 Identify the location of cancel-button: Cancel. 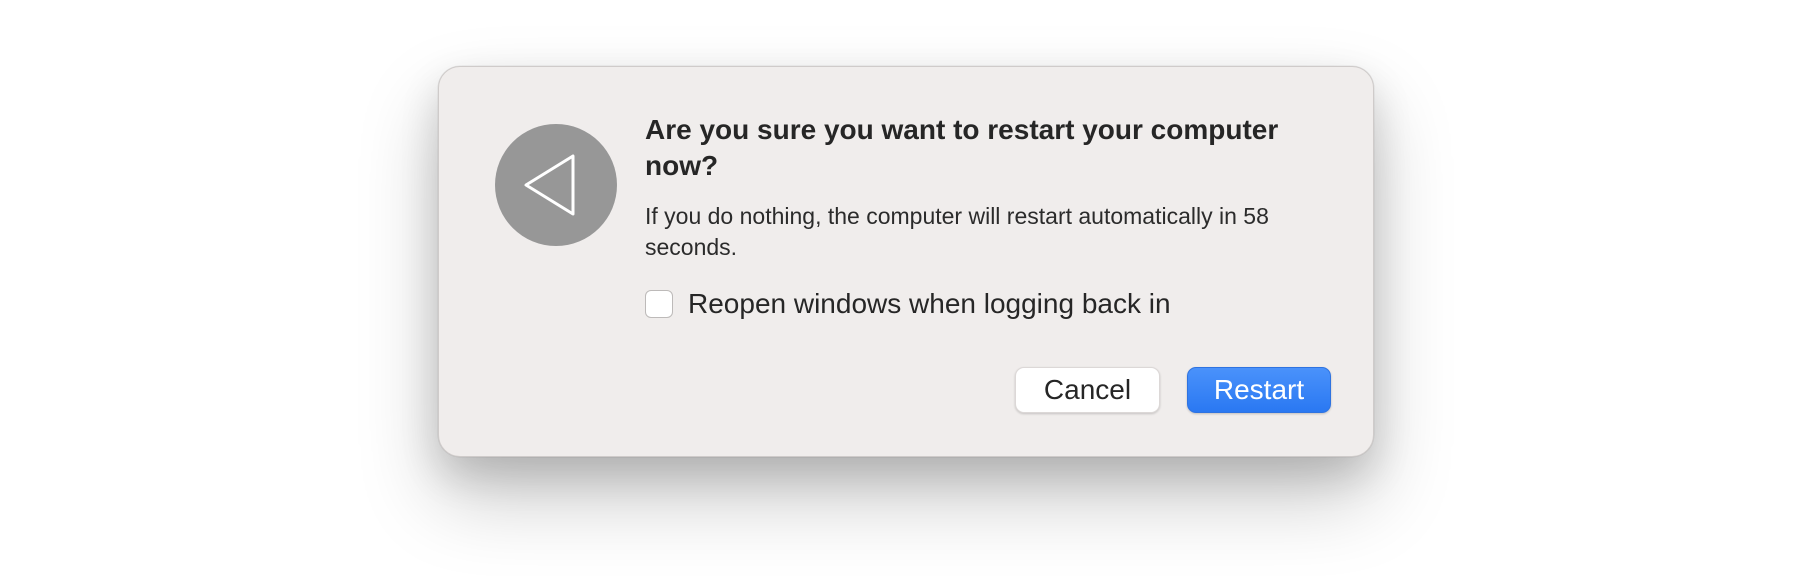
(1087, 390).